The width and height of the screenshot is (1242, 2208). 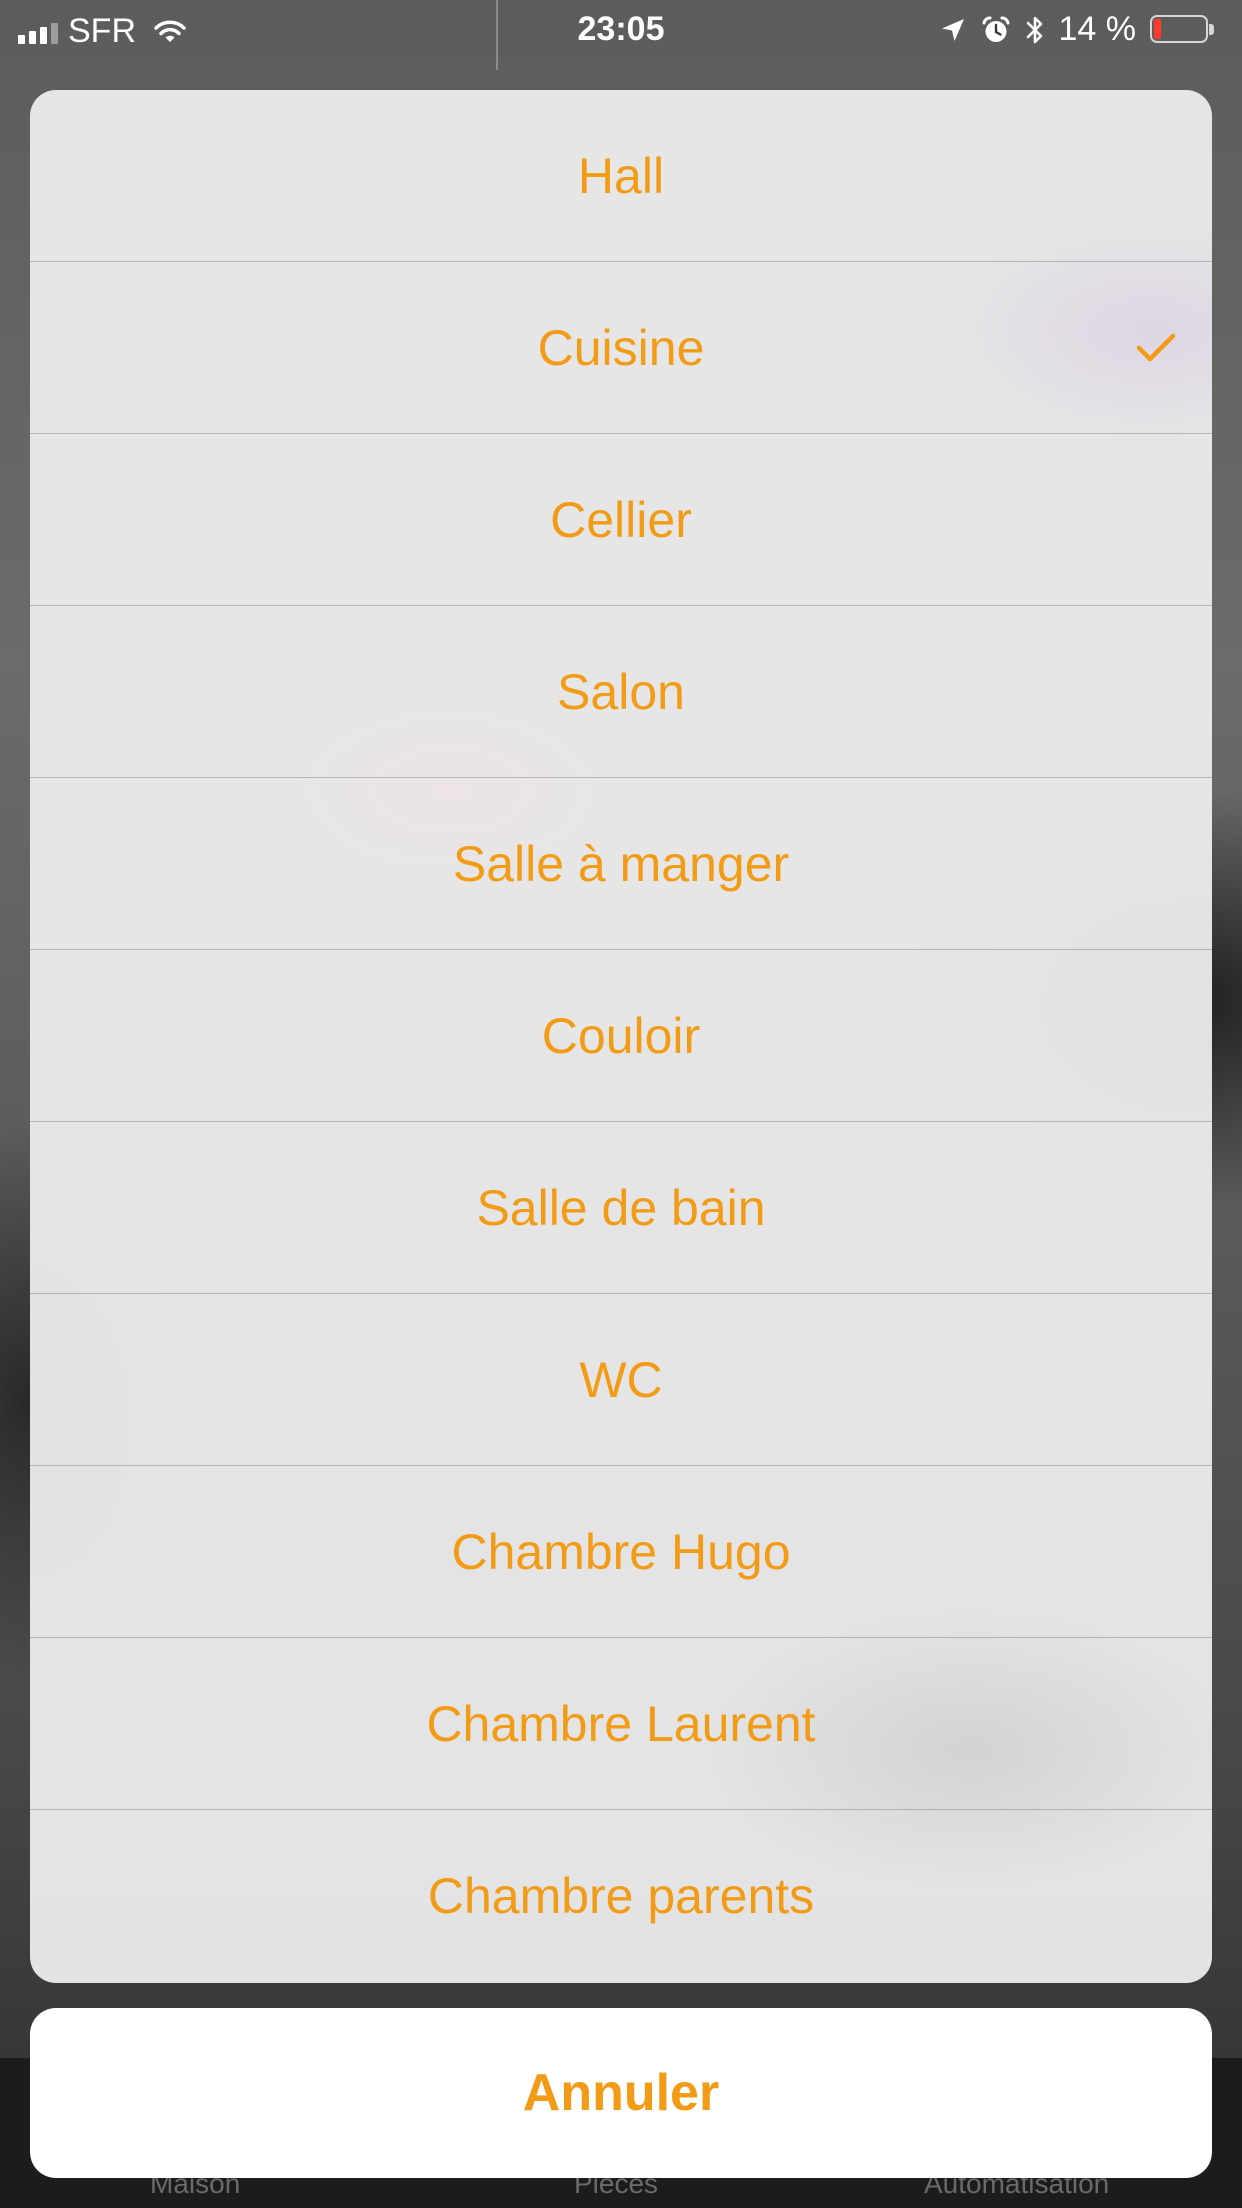 What do you see at coordinates (1157, 28) in the screenshot?
I see `battery-level-fill` at bounding box center [1157, 28].